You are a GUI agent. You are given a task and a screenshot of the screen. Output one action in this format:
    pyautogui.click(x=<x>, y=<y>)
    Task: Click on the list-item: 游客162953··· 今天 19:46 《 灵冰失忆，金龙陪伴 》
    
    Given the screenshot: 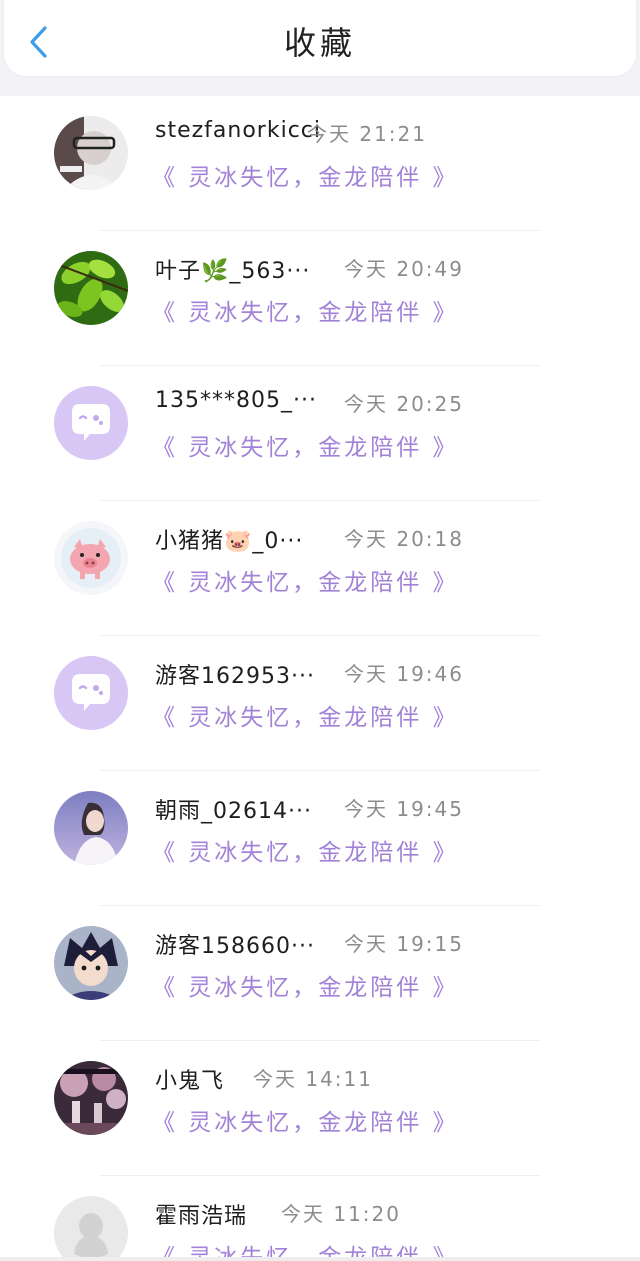 What is the action you would take?
    pyautogui.click(x=320, y=703)
    